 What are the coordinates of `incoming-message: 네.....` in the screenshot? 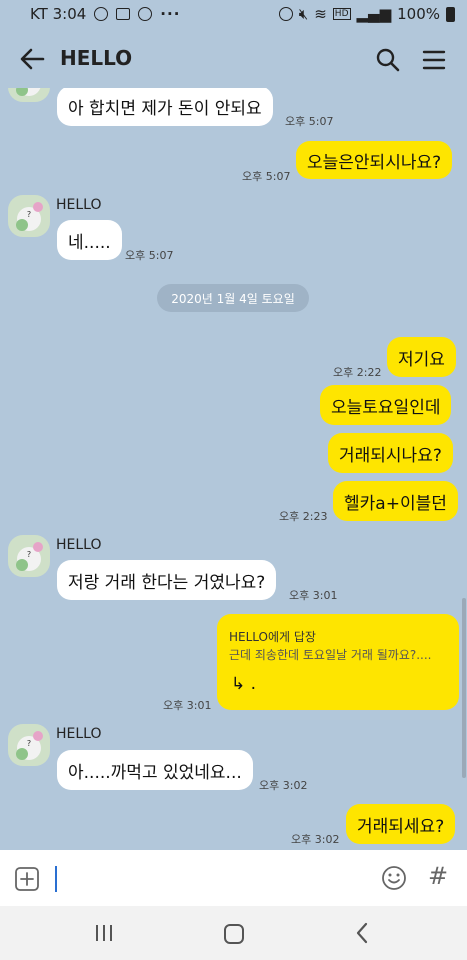 It's located at (89, 240).